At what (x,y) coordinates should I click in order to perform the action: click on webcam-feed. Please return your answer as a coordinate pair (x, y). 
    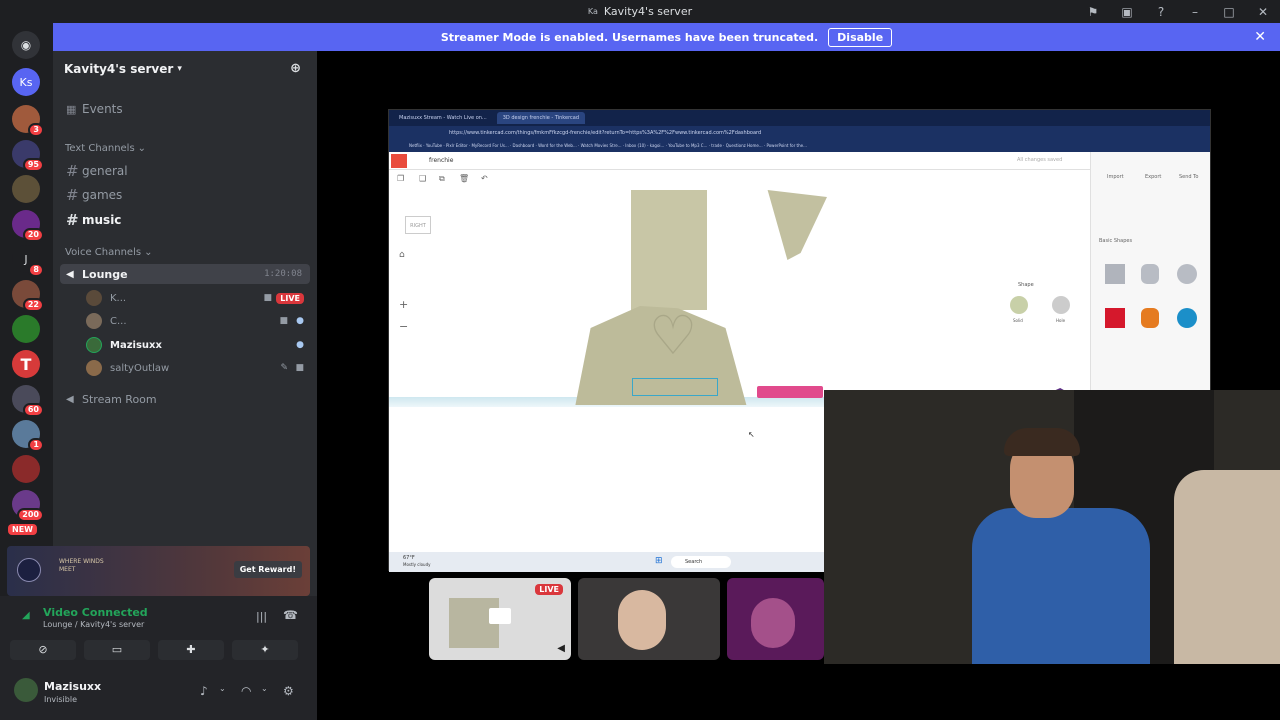
    Looking at the image, I should click on (1052, 527).